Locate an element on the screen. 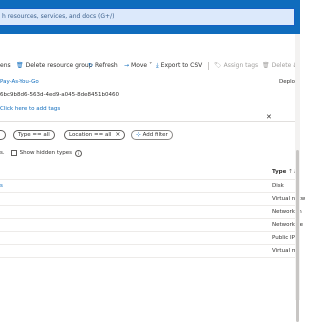  refresh-label: Refresh is located at coordinates (106, 65).